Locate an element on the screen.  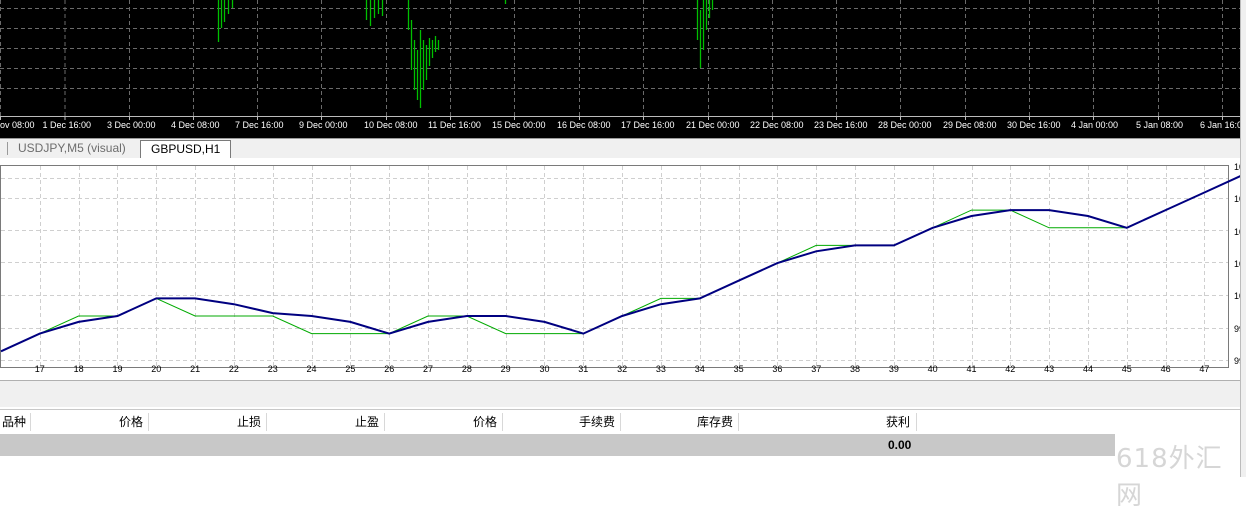
col-stop-loss: 止损 is located at coordinates (249, 422).